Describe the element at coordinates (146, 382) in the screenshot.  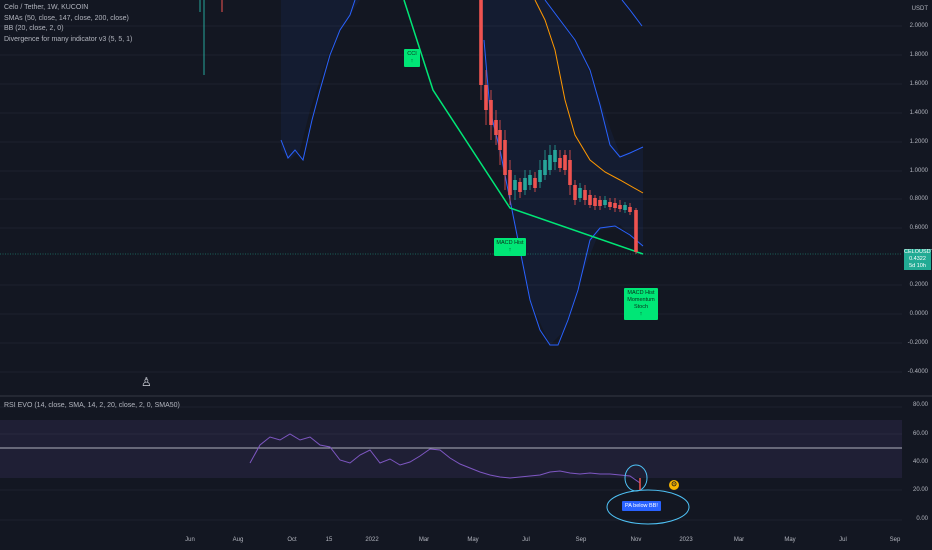
I see `cursor-icon: ♙` at that location.